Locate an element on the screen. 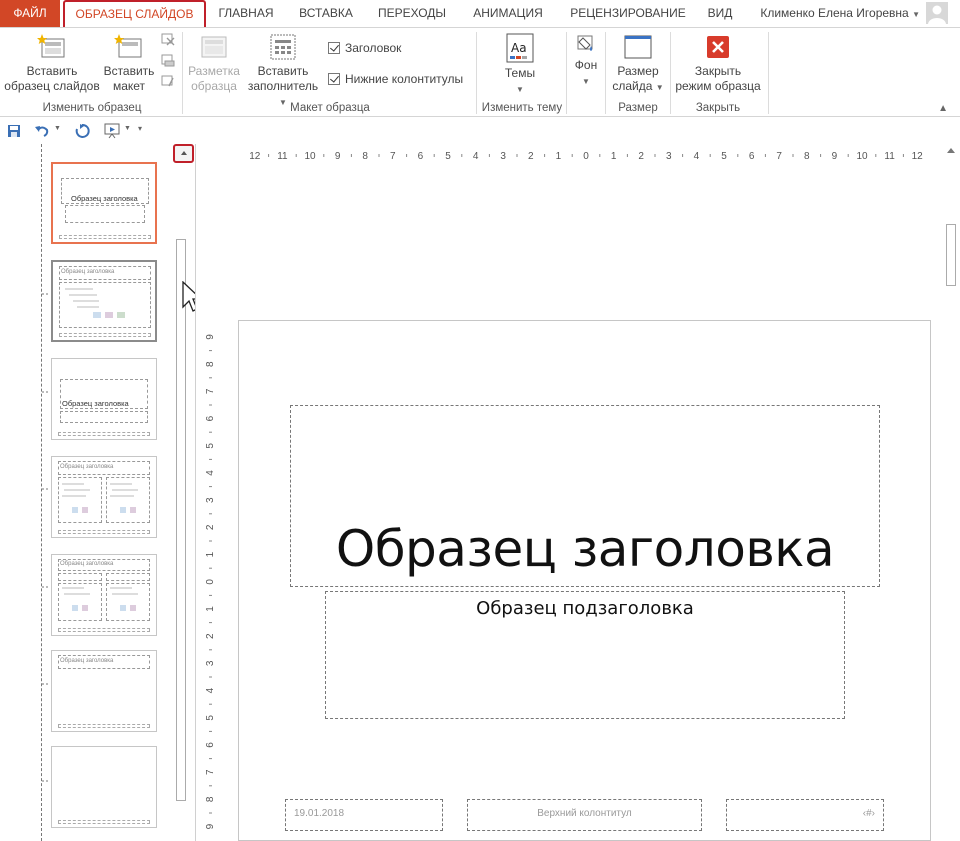 This screenshot has width=960, height=841. master-layout-label-2: образца is located at coordinates (214, 86).